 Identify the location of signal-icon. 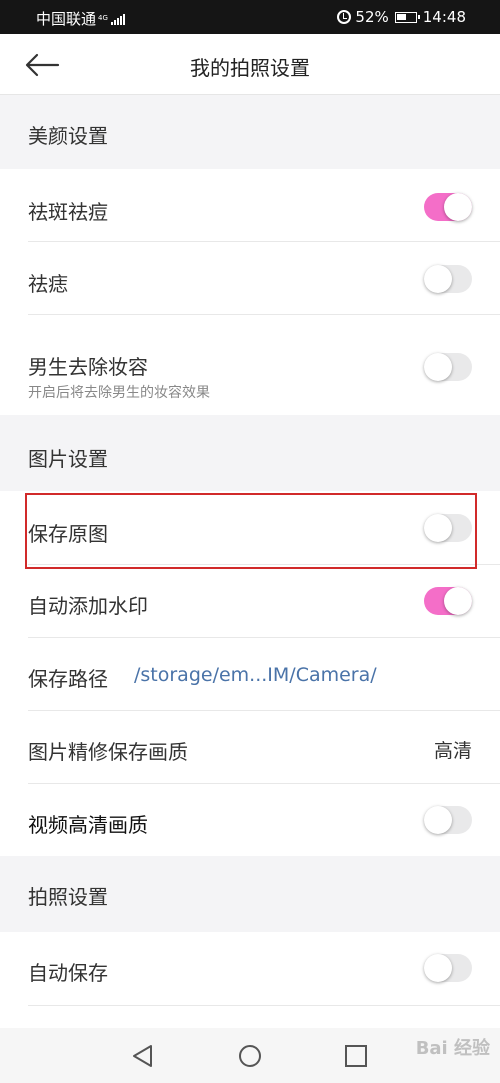
(118, 19).